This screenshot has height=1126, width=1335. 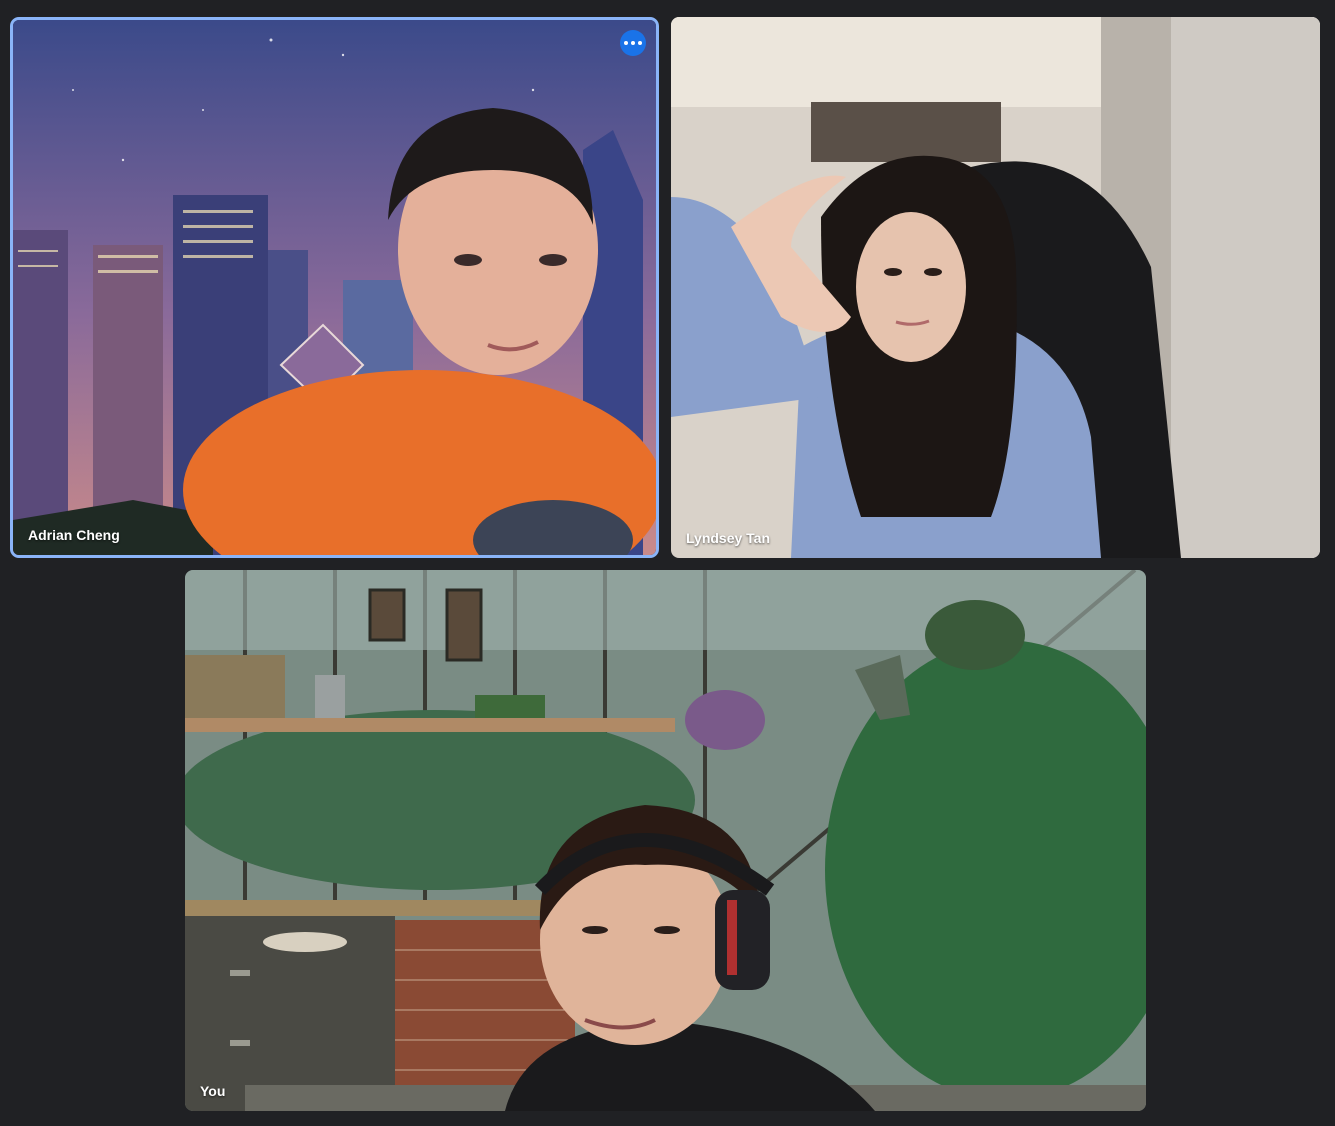 What do you see at coordinates (728, 538) in the screenshot?
I see `participant-name: Lyndsey Tan` at bounding box center [728, 538].